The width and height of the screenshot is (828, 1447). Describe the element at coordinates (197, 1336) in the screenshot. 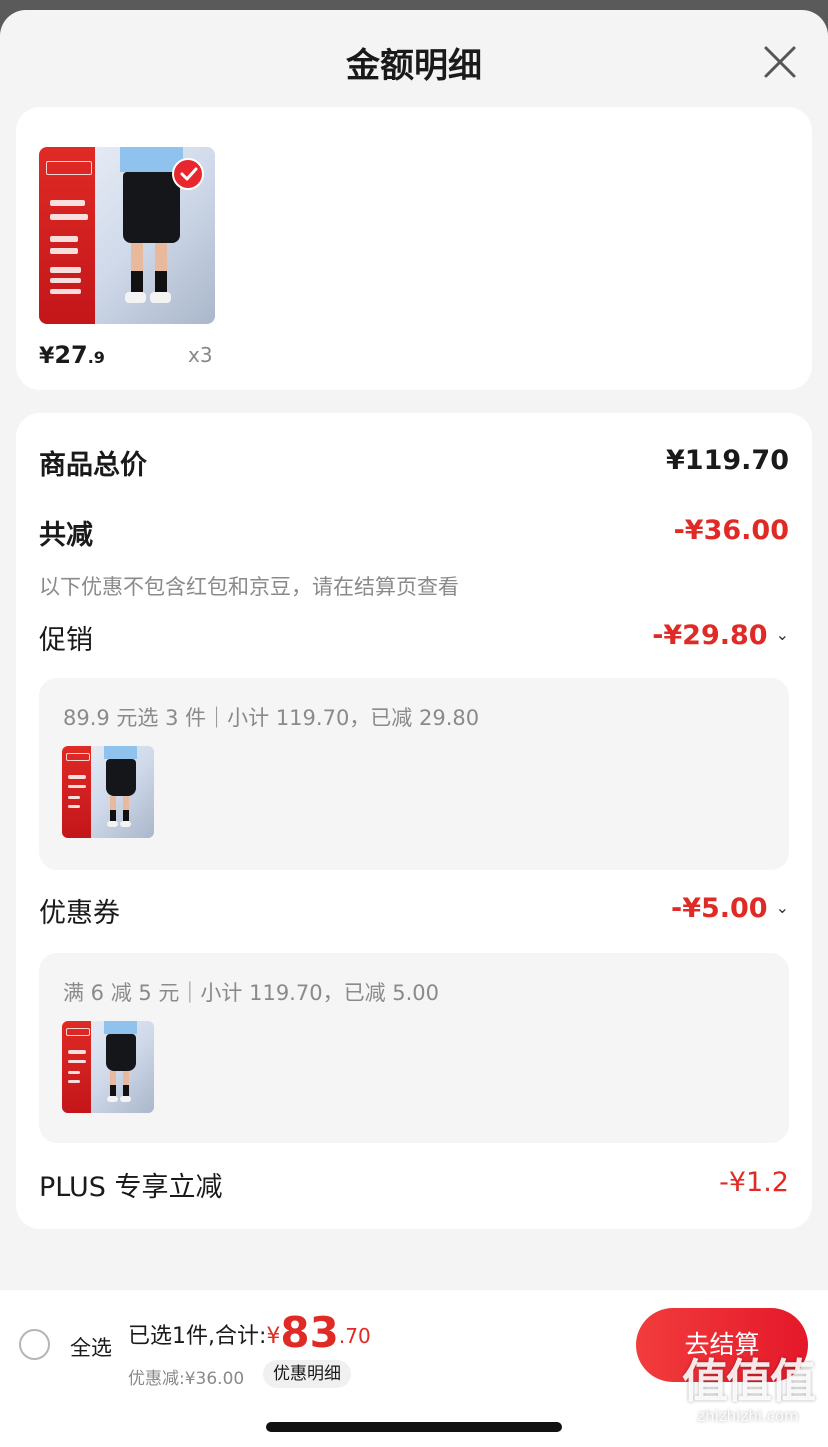

I see `selected-count-text: 已选1件,合计:` at that location.